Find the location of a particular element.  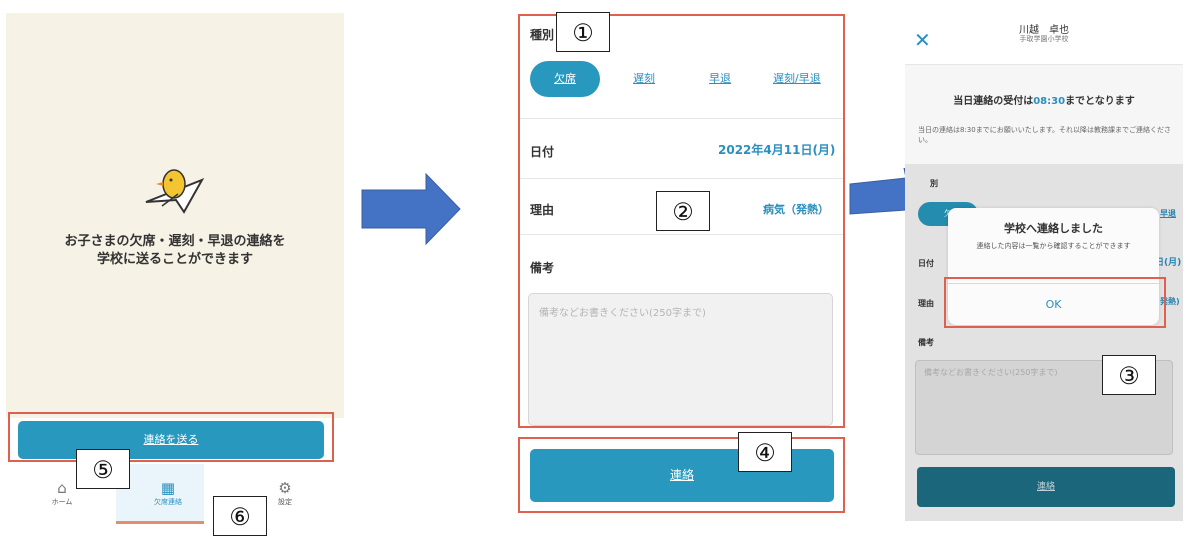

deadline-note: 当日の連絡は8:30までにお願いいたします。それ以降は教務課までご連絡ください。 is located at coordinates (1045, 135).